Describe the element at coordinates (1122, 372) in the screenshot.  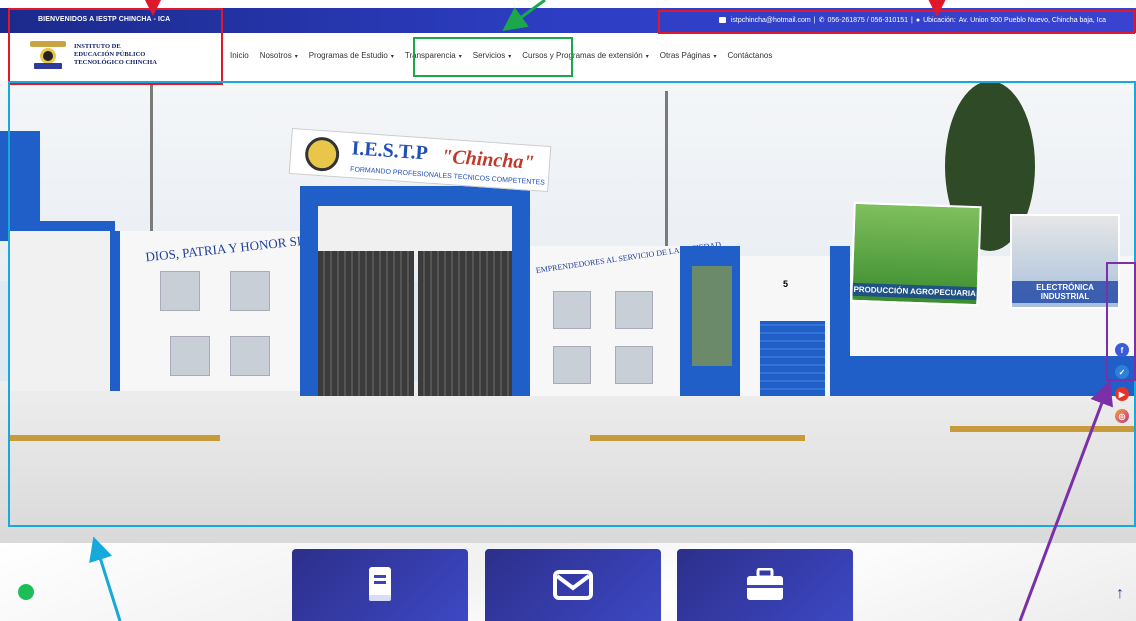
I see `twitter-icon: ✓` at that location.